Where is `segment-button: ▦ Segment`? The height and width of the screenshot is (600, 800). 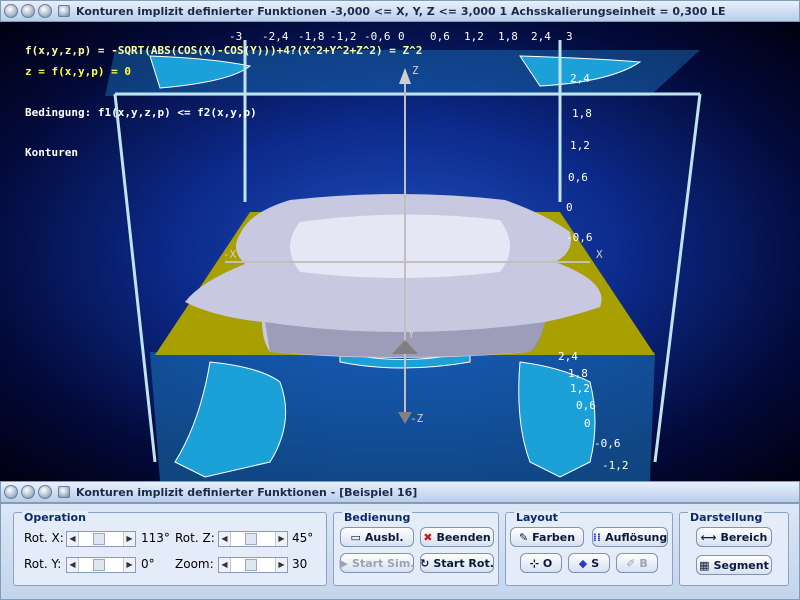 segment-button: ▦ Segment is located at coordinates (734, 565).